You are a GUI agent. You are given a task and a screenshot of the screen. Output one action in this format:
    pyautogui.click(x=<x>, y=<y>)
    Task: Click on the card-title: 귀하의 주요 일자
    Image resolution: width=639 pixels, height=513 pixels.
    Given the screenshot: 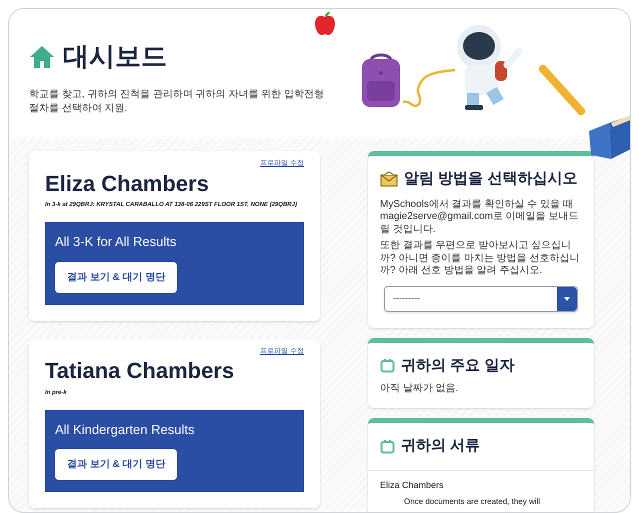 What is the action you would take?
    pyautogui.click(x=457, y=366)
    